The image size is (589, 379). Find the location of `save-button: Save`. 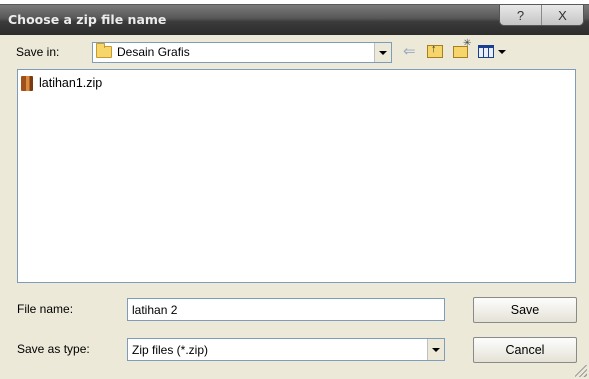

save-button: Save is located at coordinates (525, 310).